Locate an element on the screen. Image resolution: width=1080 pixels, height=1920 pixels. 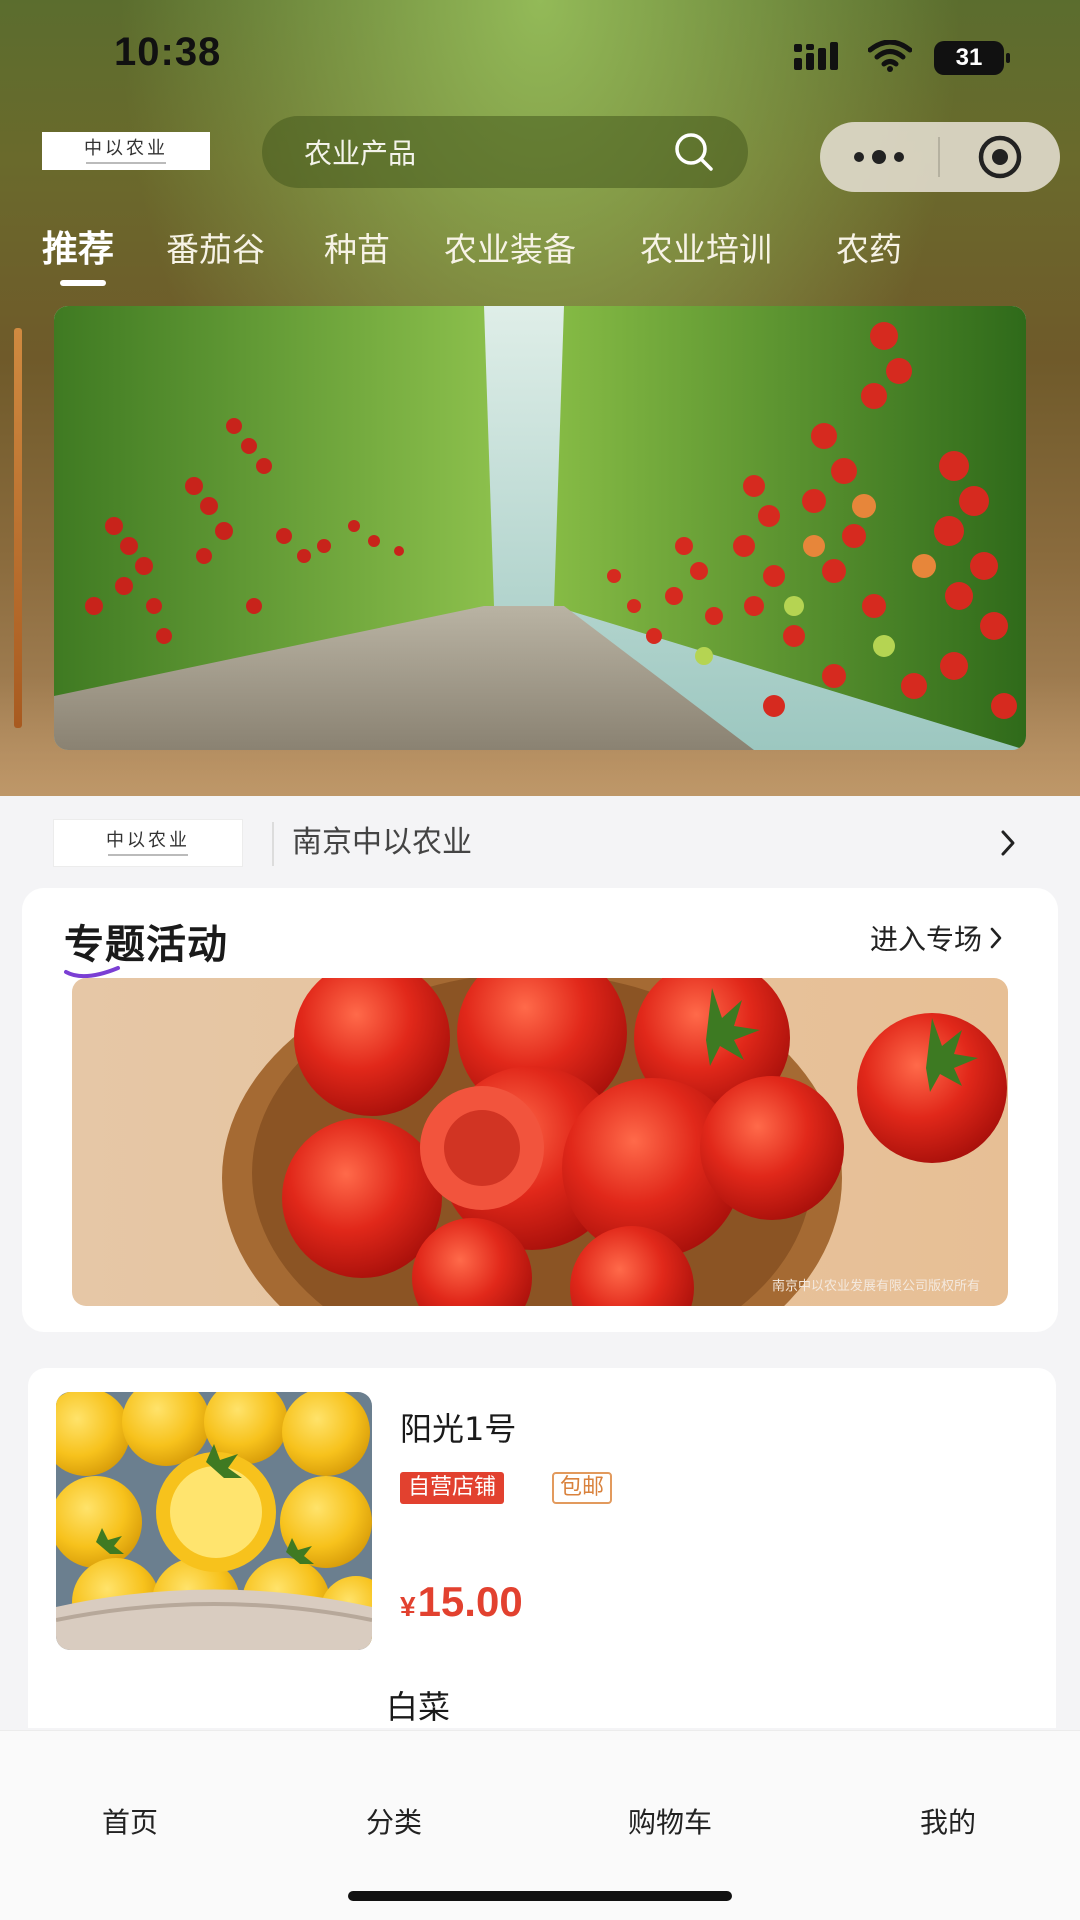
price-currency: ¥ is located at coordinates (408, 1606).